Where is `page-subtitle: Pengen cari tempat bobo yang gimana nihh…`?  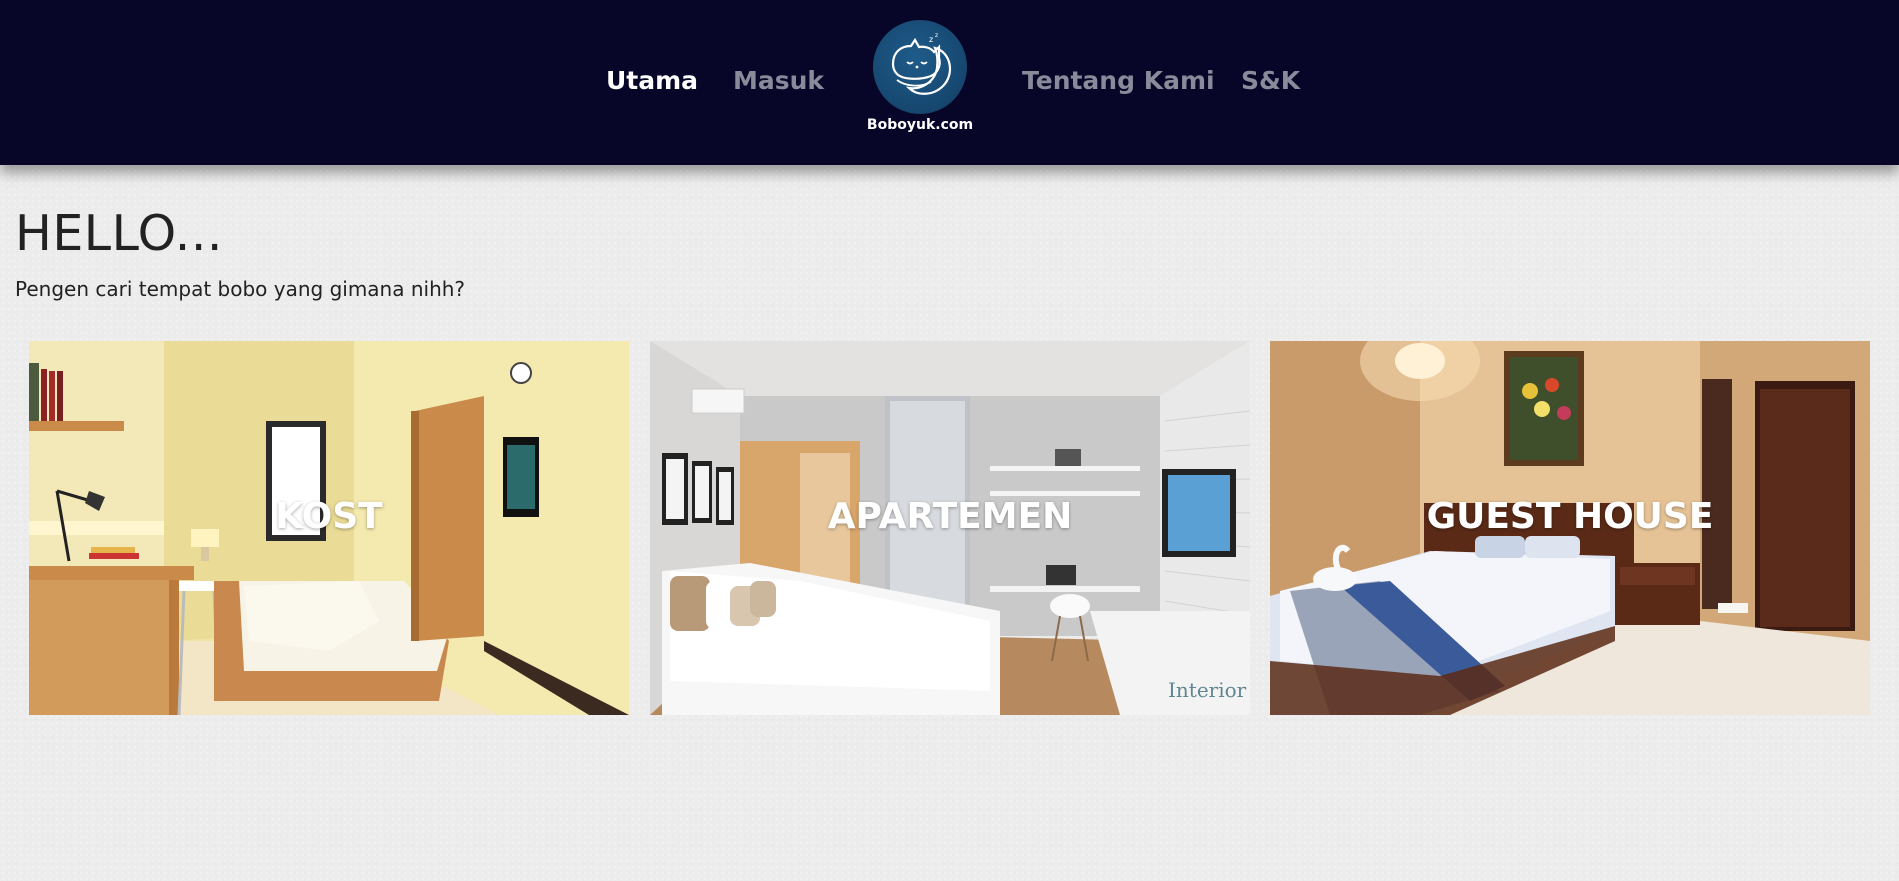
page-subtitle: Pengen cari tempat bobo yang gimana nihh… is located at coordinates (240, 289).